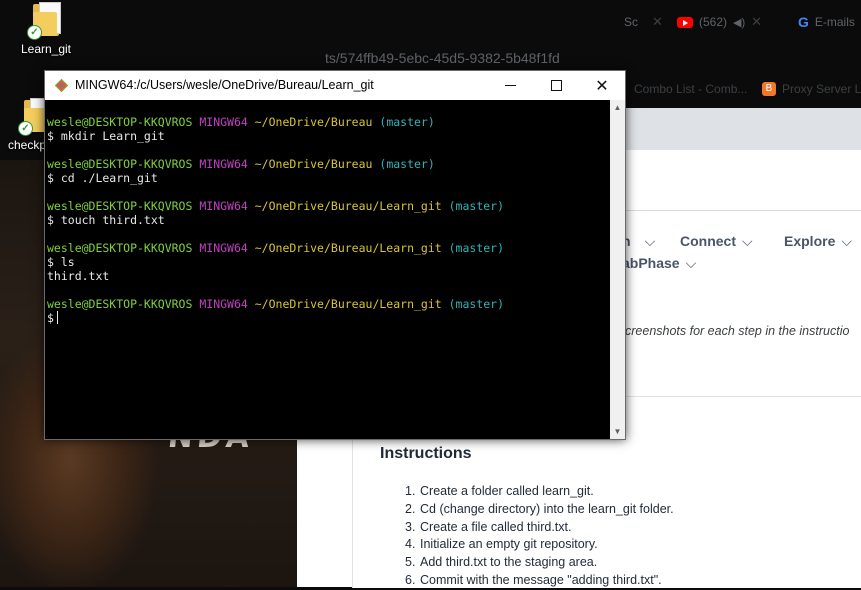 The height and width of the screenshot is (590, 861). What do you see at coordinates (501, 562) in the screenshot?
I see `list-item: 5. Add third.txt to the staging area.` at bounding box center [501, 562].